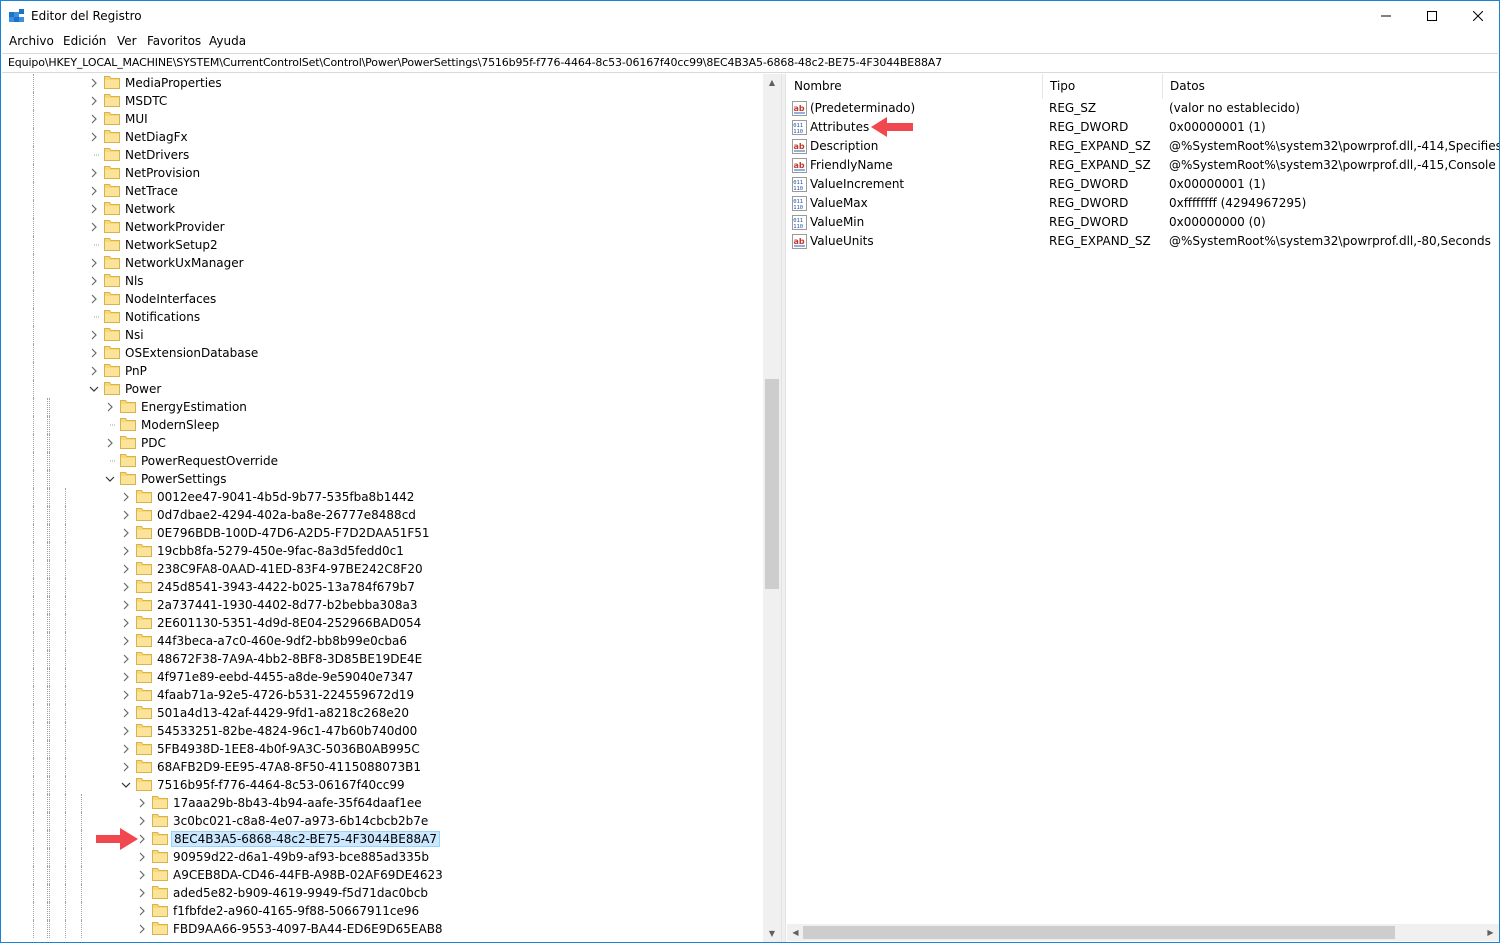  Describe the element at coordinates (382, 263) in the screenshot. I see `tree-item: NetworkUxManager` at that location.